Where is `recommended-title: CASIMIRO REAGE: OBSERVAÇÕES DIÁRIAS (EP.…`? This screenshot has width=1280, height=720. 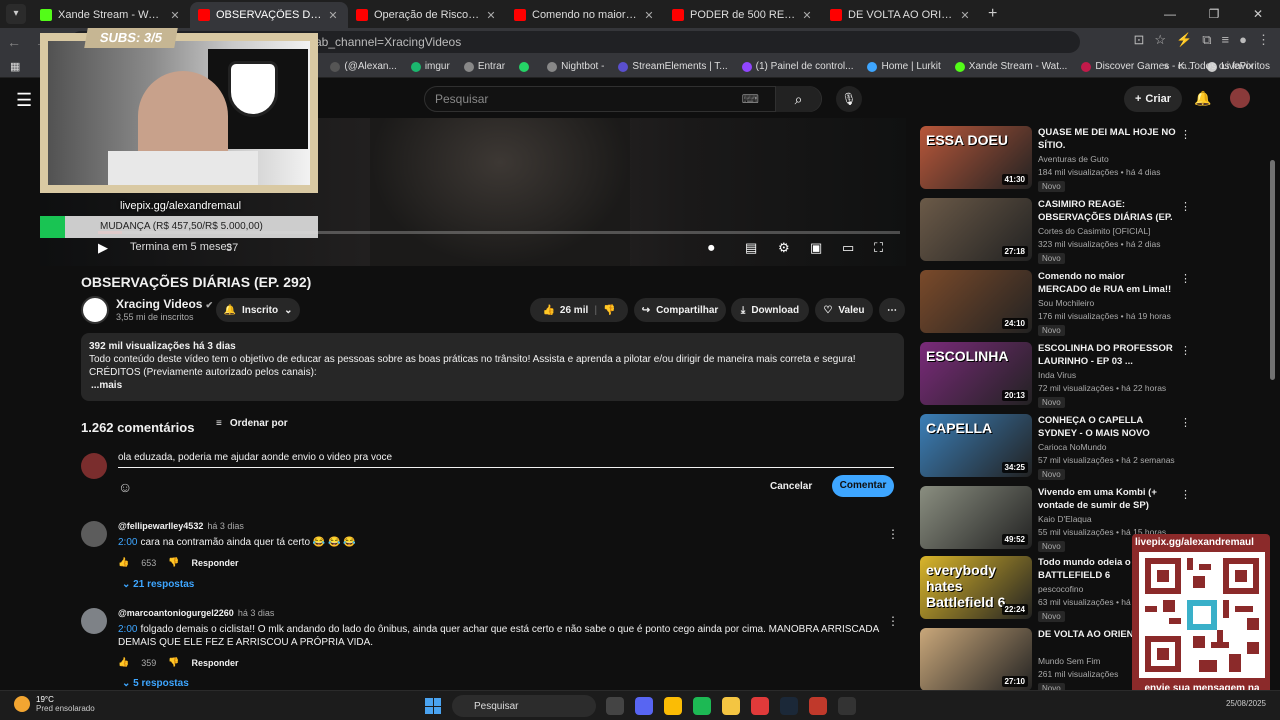
recommended-title: CASIMIRO REAGE: OBSERVAÇÕES DIÁRIAS (EP.… is located at coordinates (1107, 211).